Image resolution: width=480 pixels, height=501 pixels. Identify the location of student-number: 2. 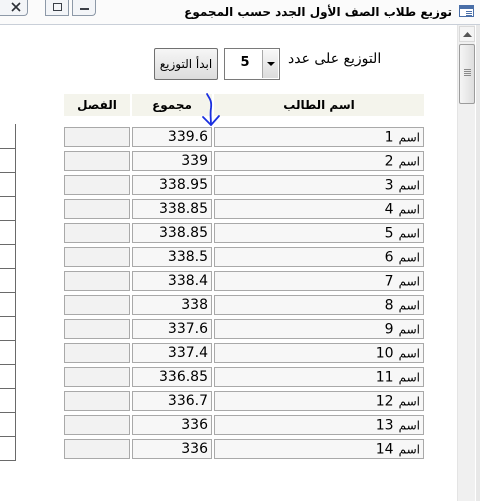
(389, 161).